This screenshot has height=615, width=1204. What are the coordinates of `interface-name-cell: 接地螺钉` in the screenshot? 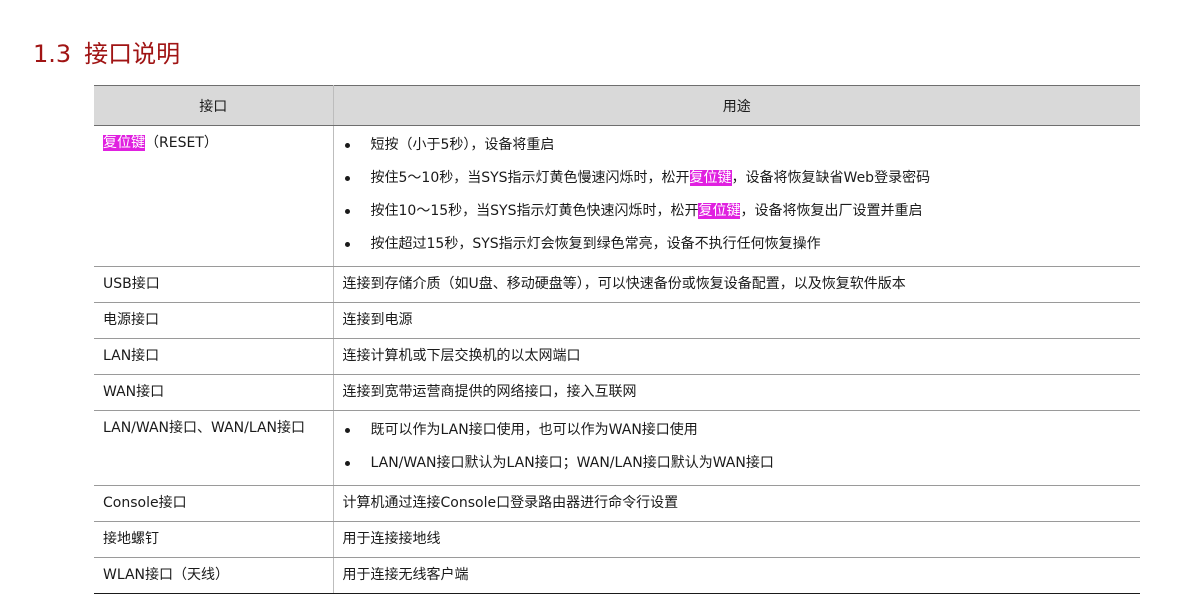 It's located at (214, 539).